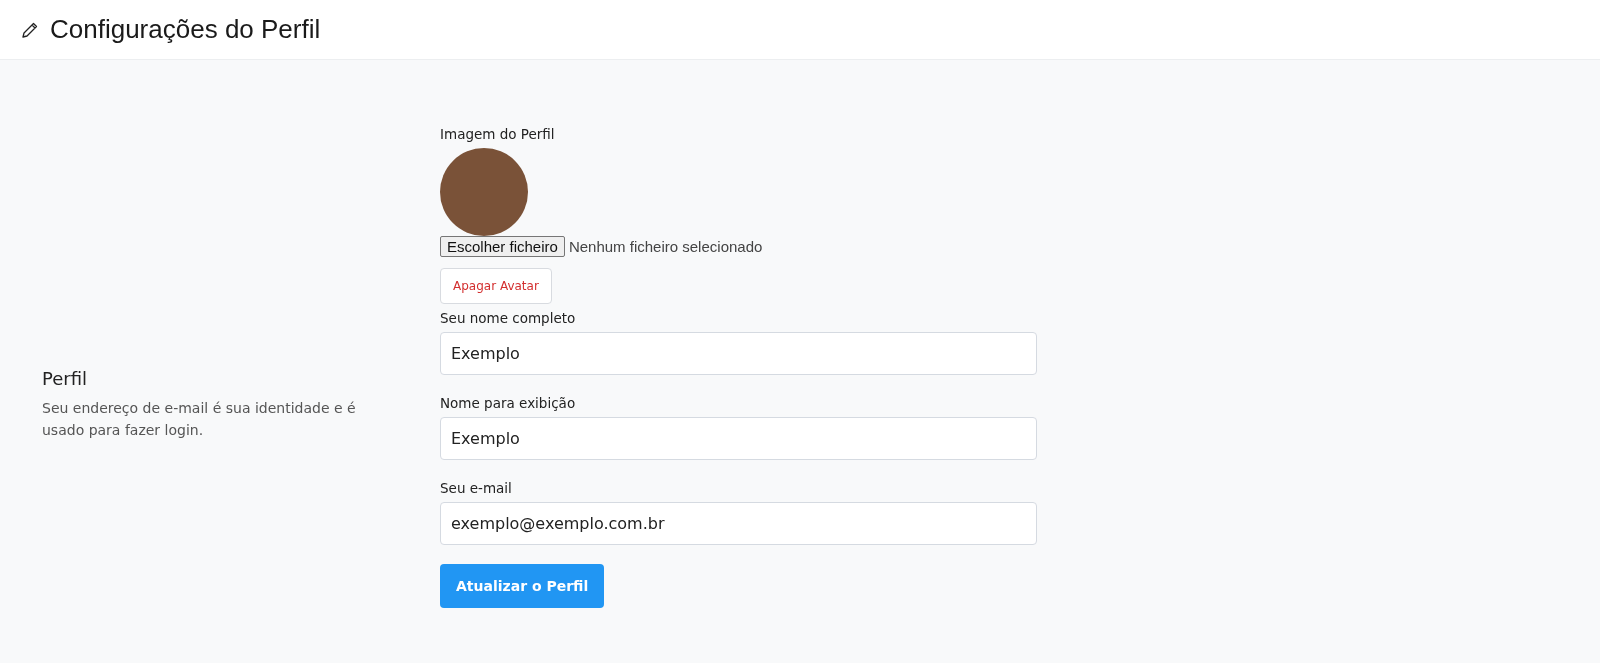 The height and width of the screenshot is (663, 1600). I want to click on choose-file-button: Escolher ficheiro, so click(502, 246).